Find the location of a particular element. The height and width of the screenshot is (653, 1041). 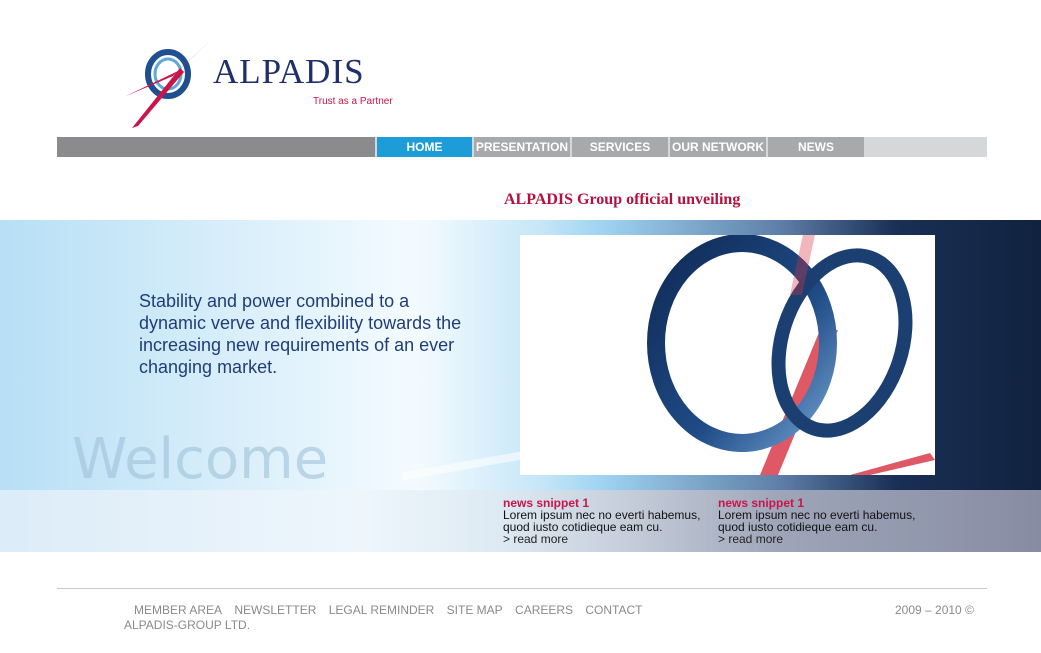

footer-link-legal-reminder: LEGAL REMINDER is located at coordinates (382, 610).